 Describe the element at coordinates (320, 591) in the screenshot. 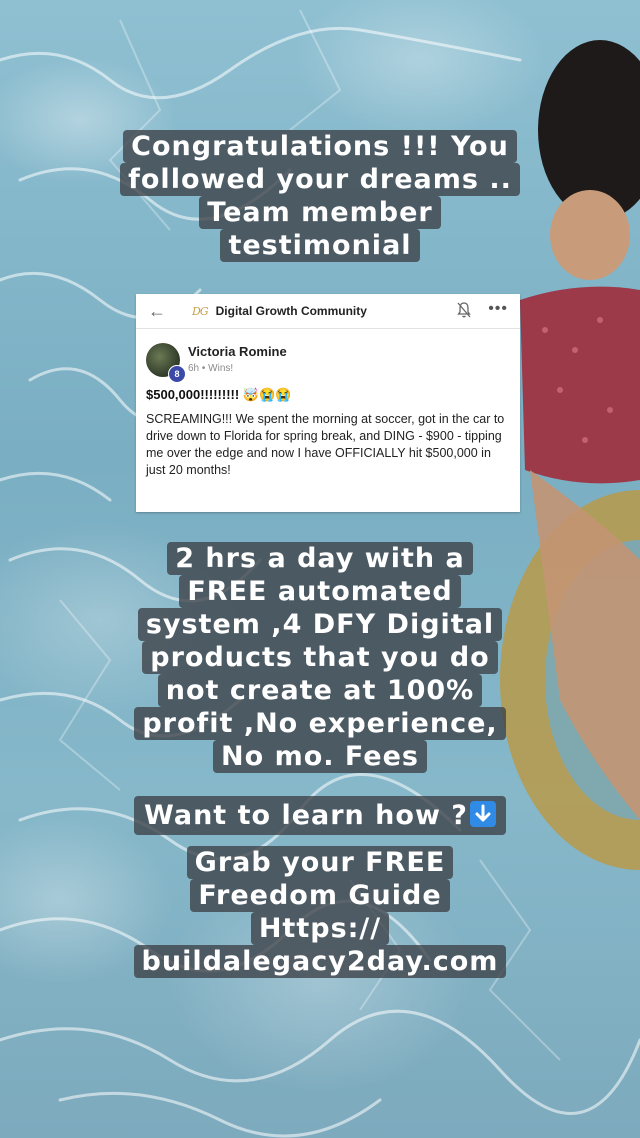

I see `pitch-line-2: FREE automated` at that location.